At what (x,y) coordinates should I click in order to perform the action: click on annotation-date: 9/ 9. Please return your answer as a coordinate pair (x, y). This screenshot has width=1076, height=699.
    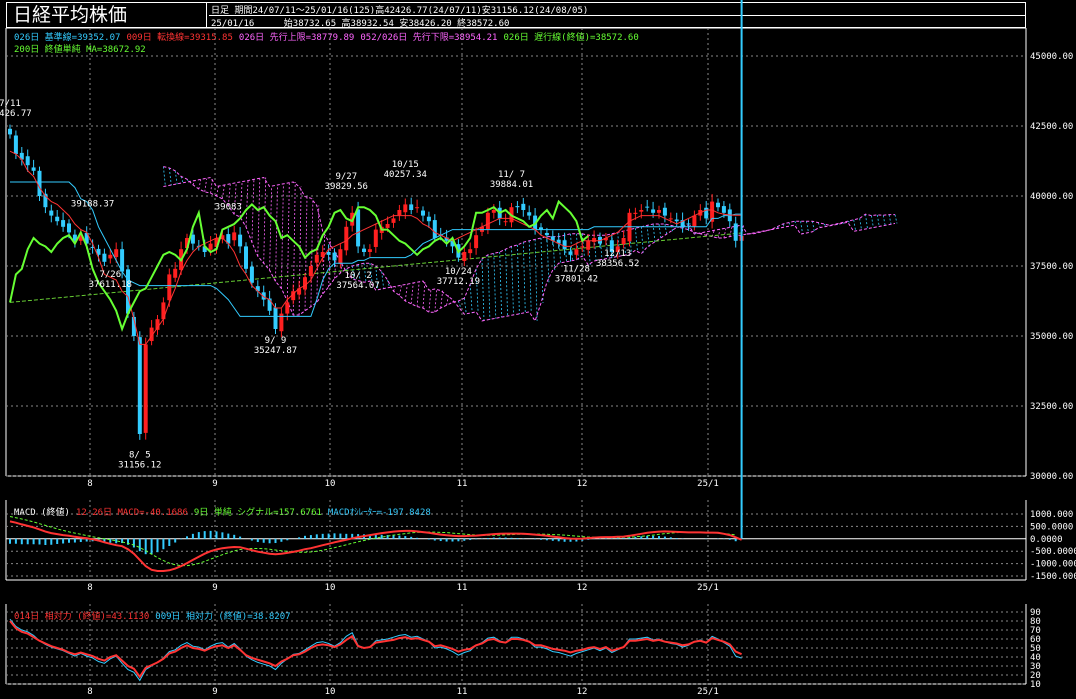
    Looking at the image, I should click on (276, 341).